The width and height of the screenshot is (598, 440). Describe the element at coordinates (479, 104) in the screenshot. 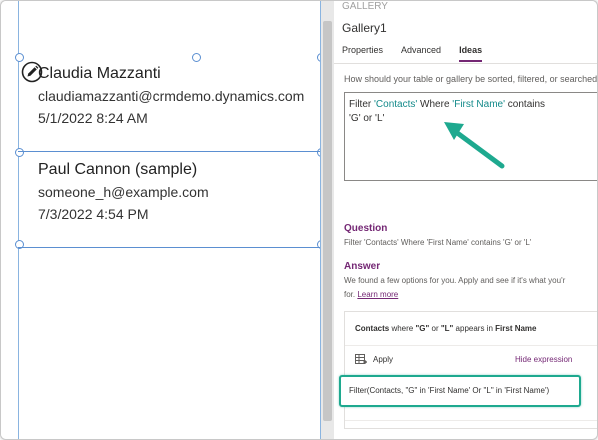

I see `query-column-name: 'First Name'` at that location.